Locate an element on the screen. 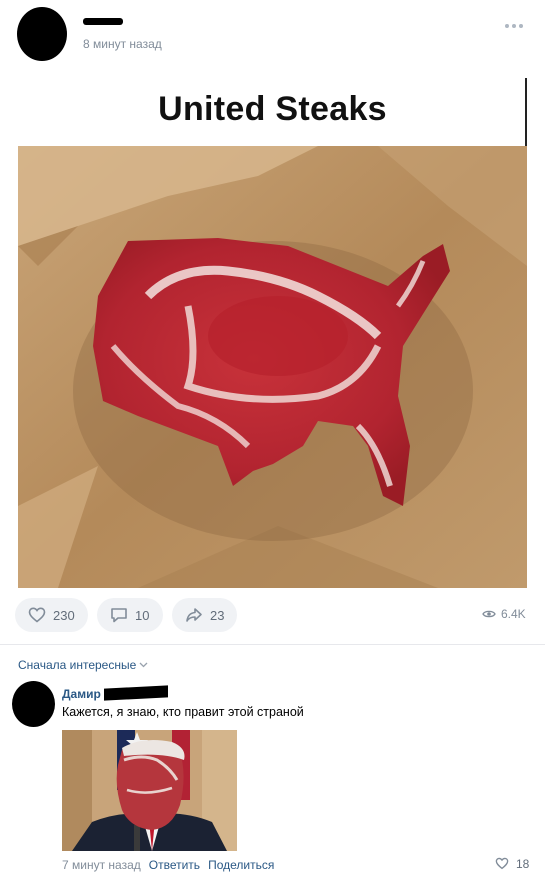 The image size is (545, 880). eye-icon is located at coordinates (489, 614).